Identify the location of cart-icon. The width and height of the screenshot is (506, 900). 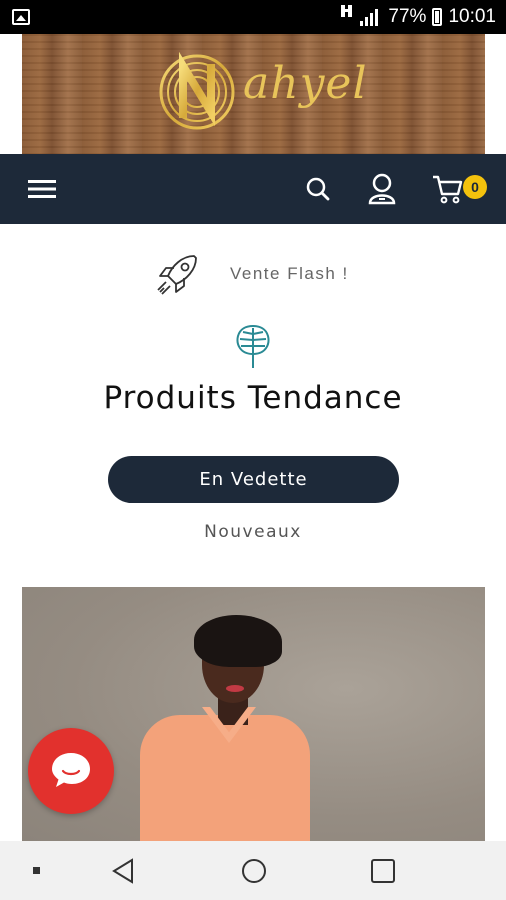
(448, 189).